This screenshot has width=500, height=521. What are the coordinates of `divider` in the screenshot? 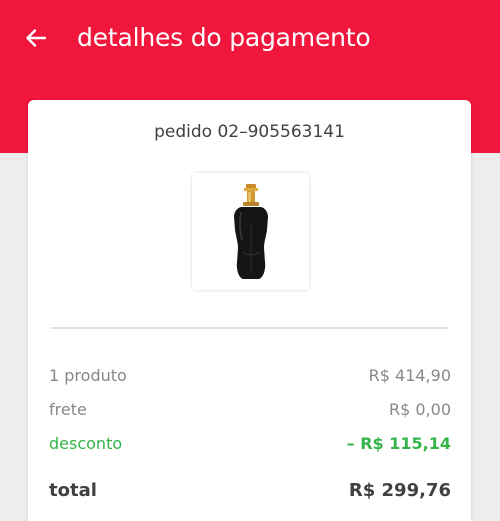 It's located at (249, 328).